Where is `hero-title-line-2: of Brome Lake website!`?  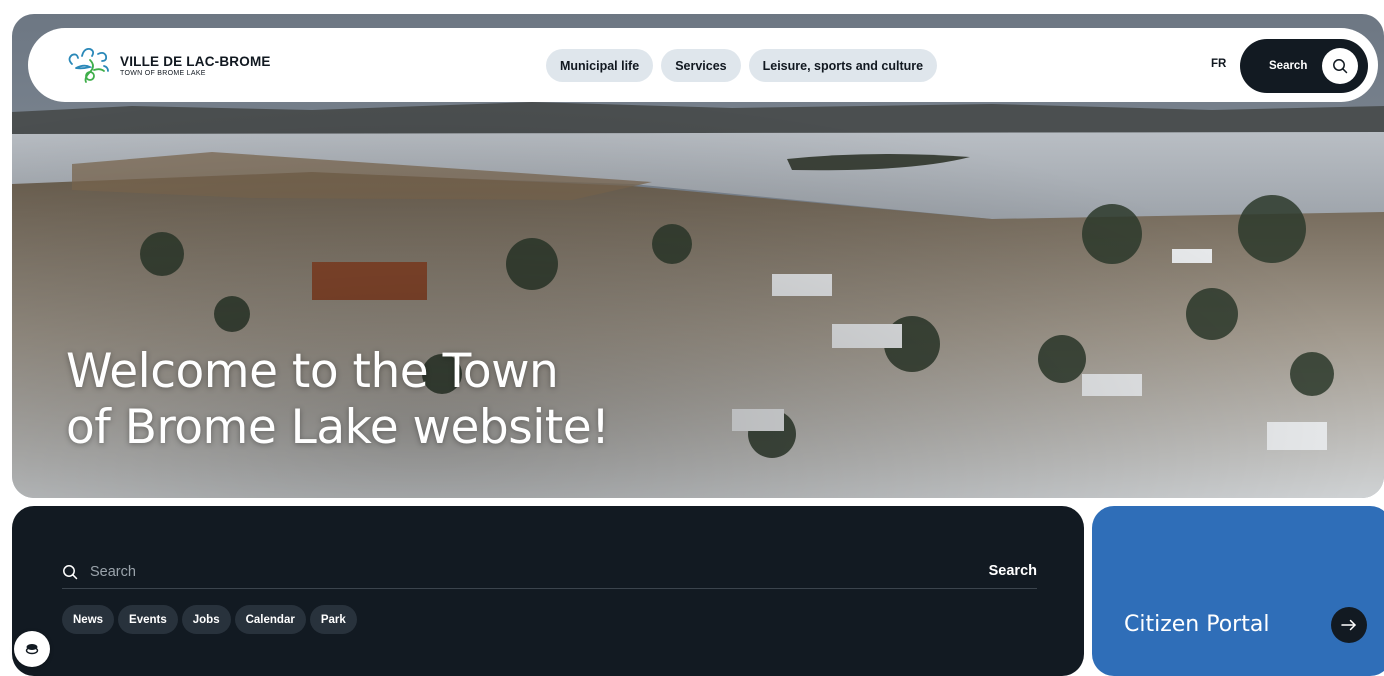 hero-title-line-2: of Brome Lake website! is located at coordinates (338, 427).